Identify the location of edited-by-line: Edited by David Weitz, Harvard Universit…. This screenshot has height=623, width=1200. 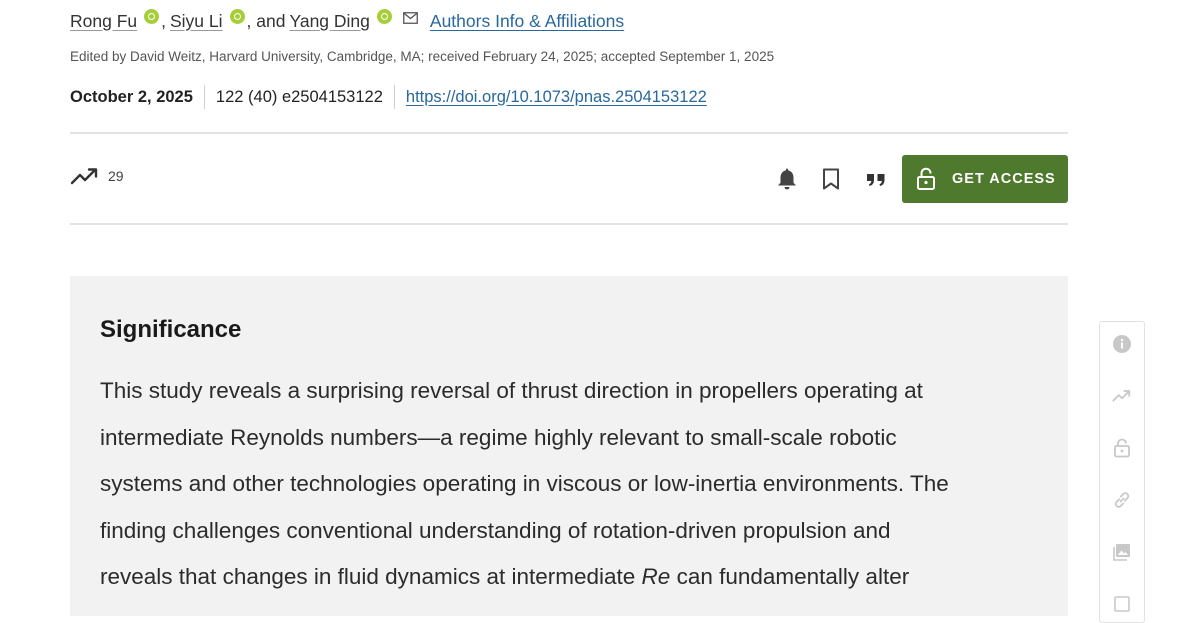
(422, 56).